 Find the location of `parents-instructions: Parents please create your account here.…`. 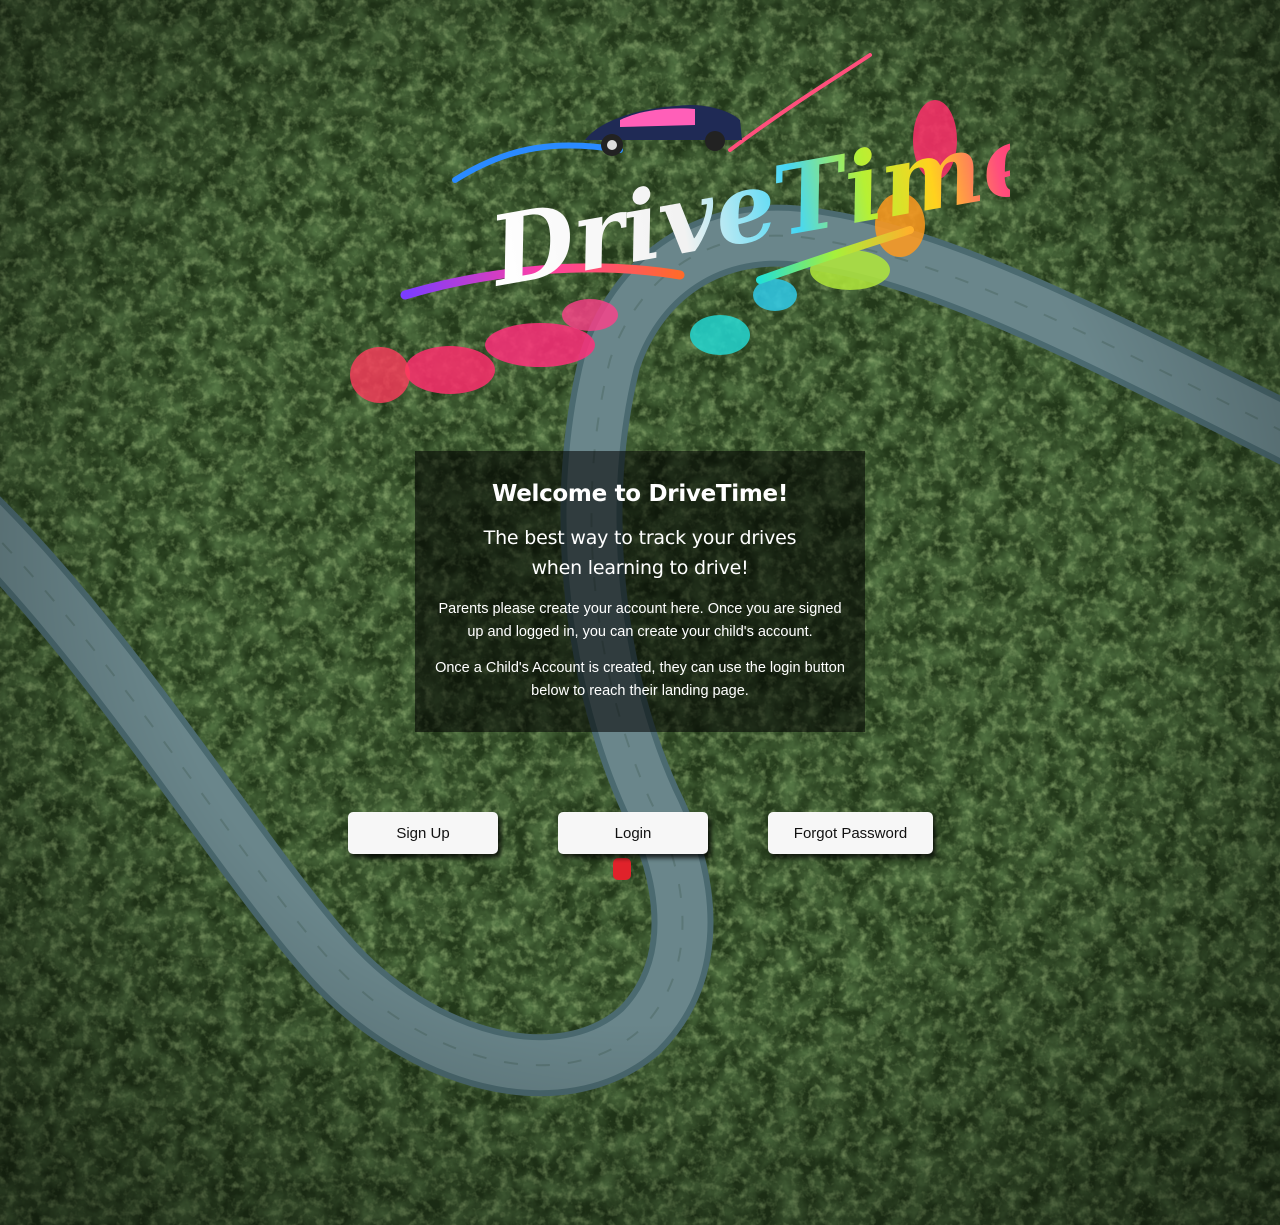

parents-instructions: Parents please create your account here.… is located at coordinates (640, 620).